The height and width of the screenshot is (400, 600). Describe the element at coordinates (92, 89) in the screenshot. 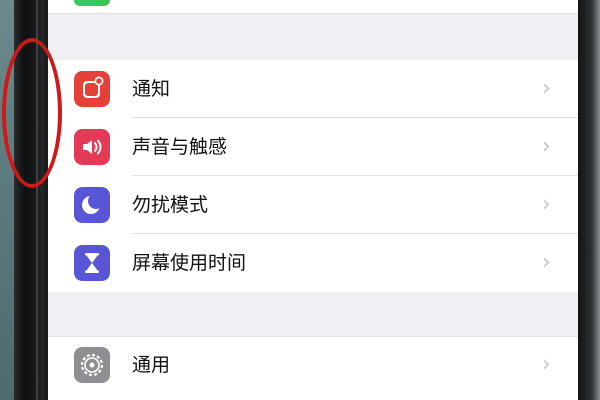

I see `notifications-icon` at that location.